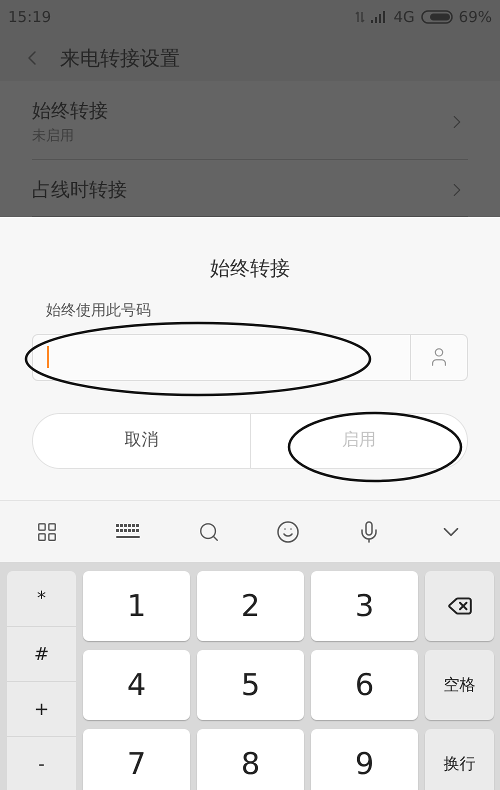  I want to click on signal-icon, so click(379, 17).